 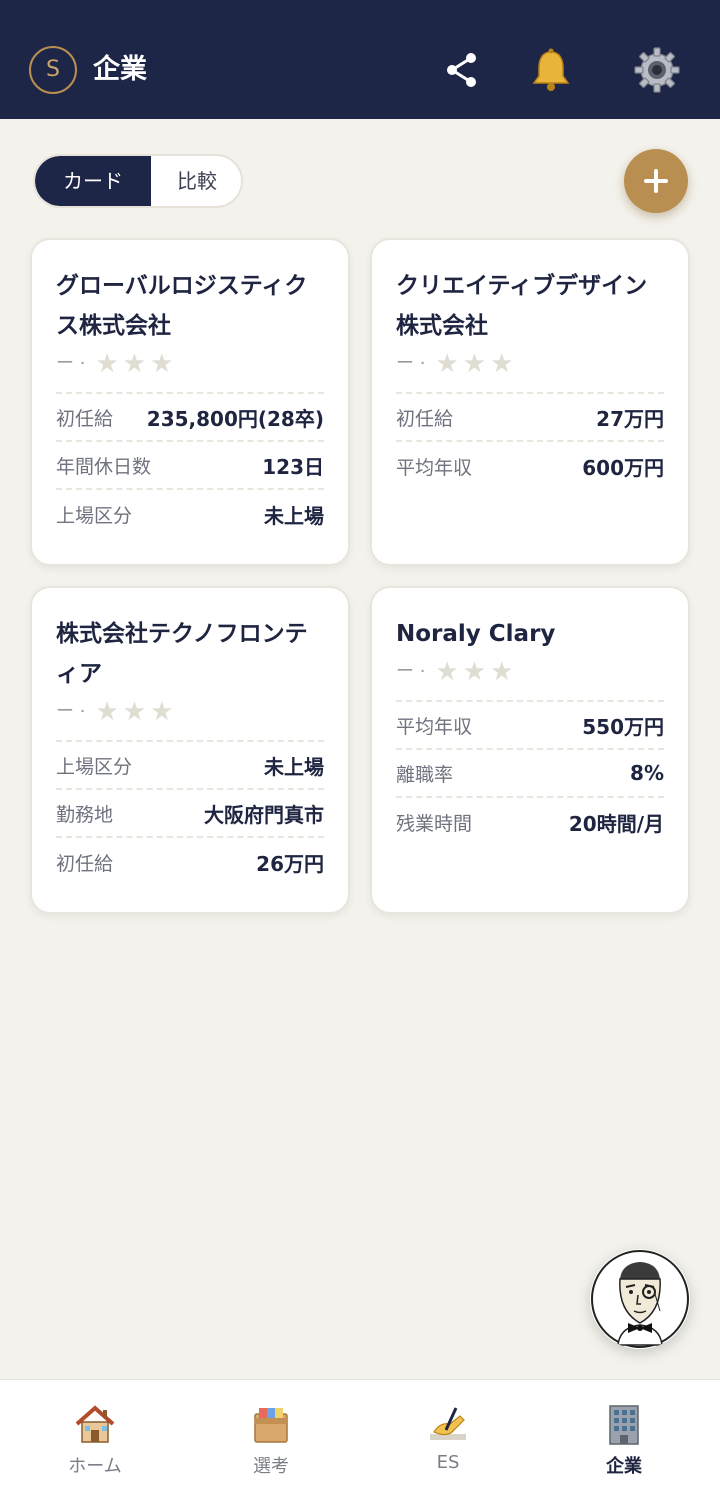 I want to click on row-value: 8%, so click(x=647, y=773).